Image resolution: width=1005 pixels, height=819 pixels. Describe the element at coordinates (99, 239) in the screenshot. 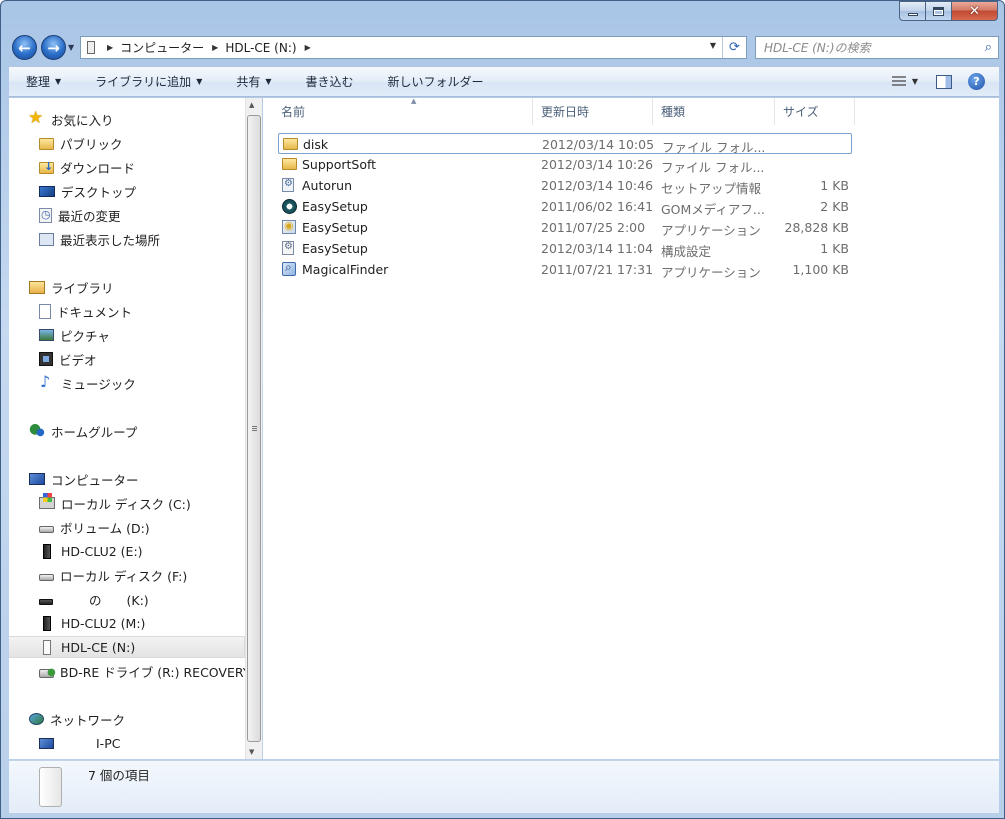

I see `nav-item-recent-places: 最近表示した場所` at that location.